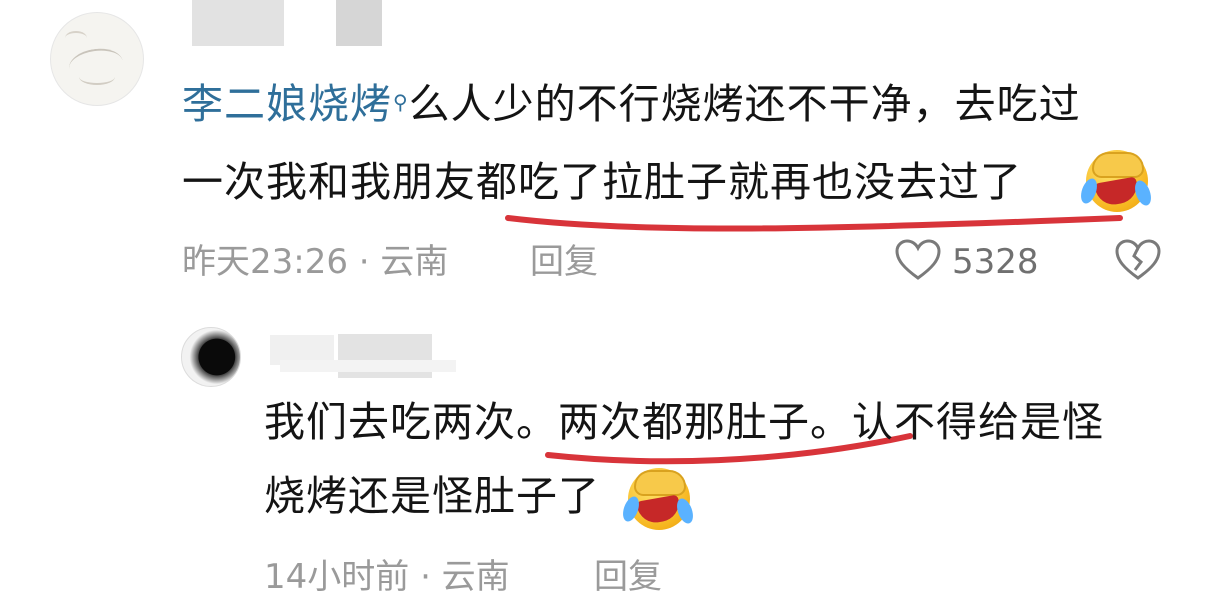  I want to click on avatar, so click(211, 357).